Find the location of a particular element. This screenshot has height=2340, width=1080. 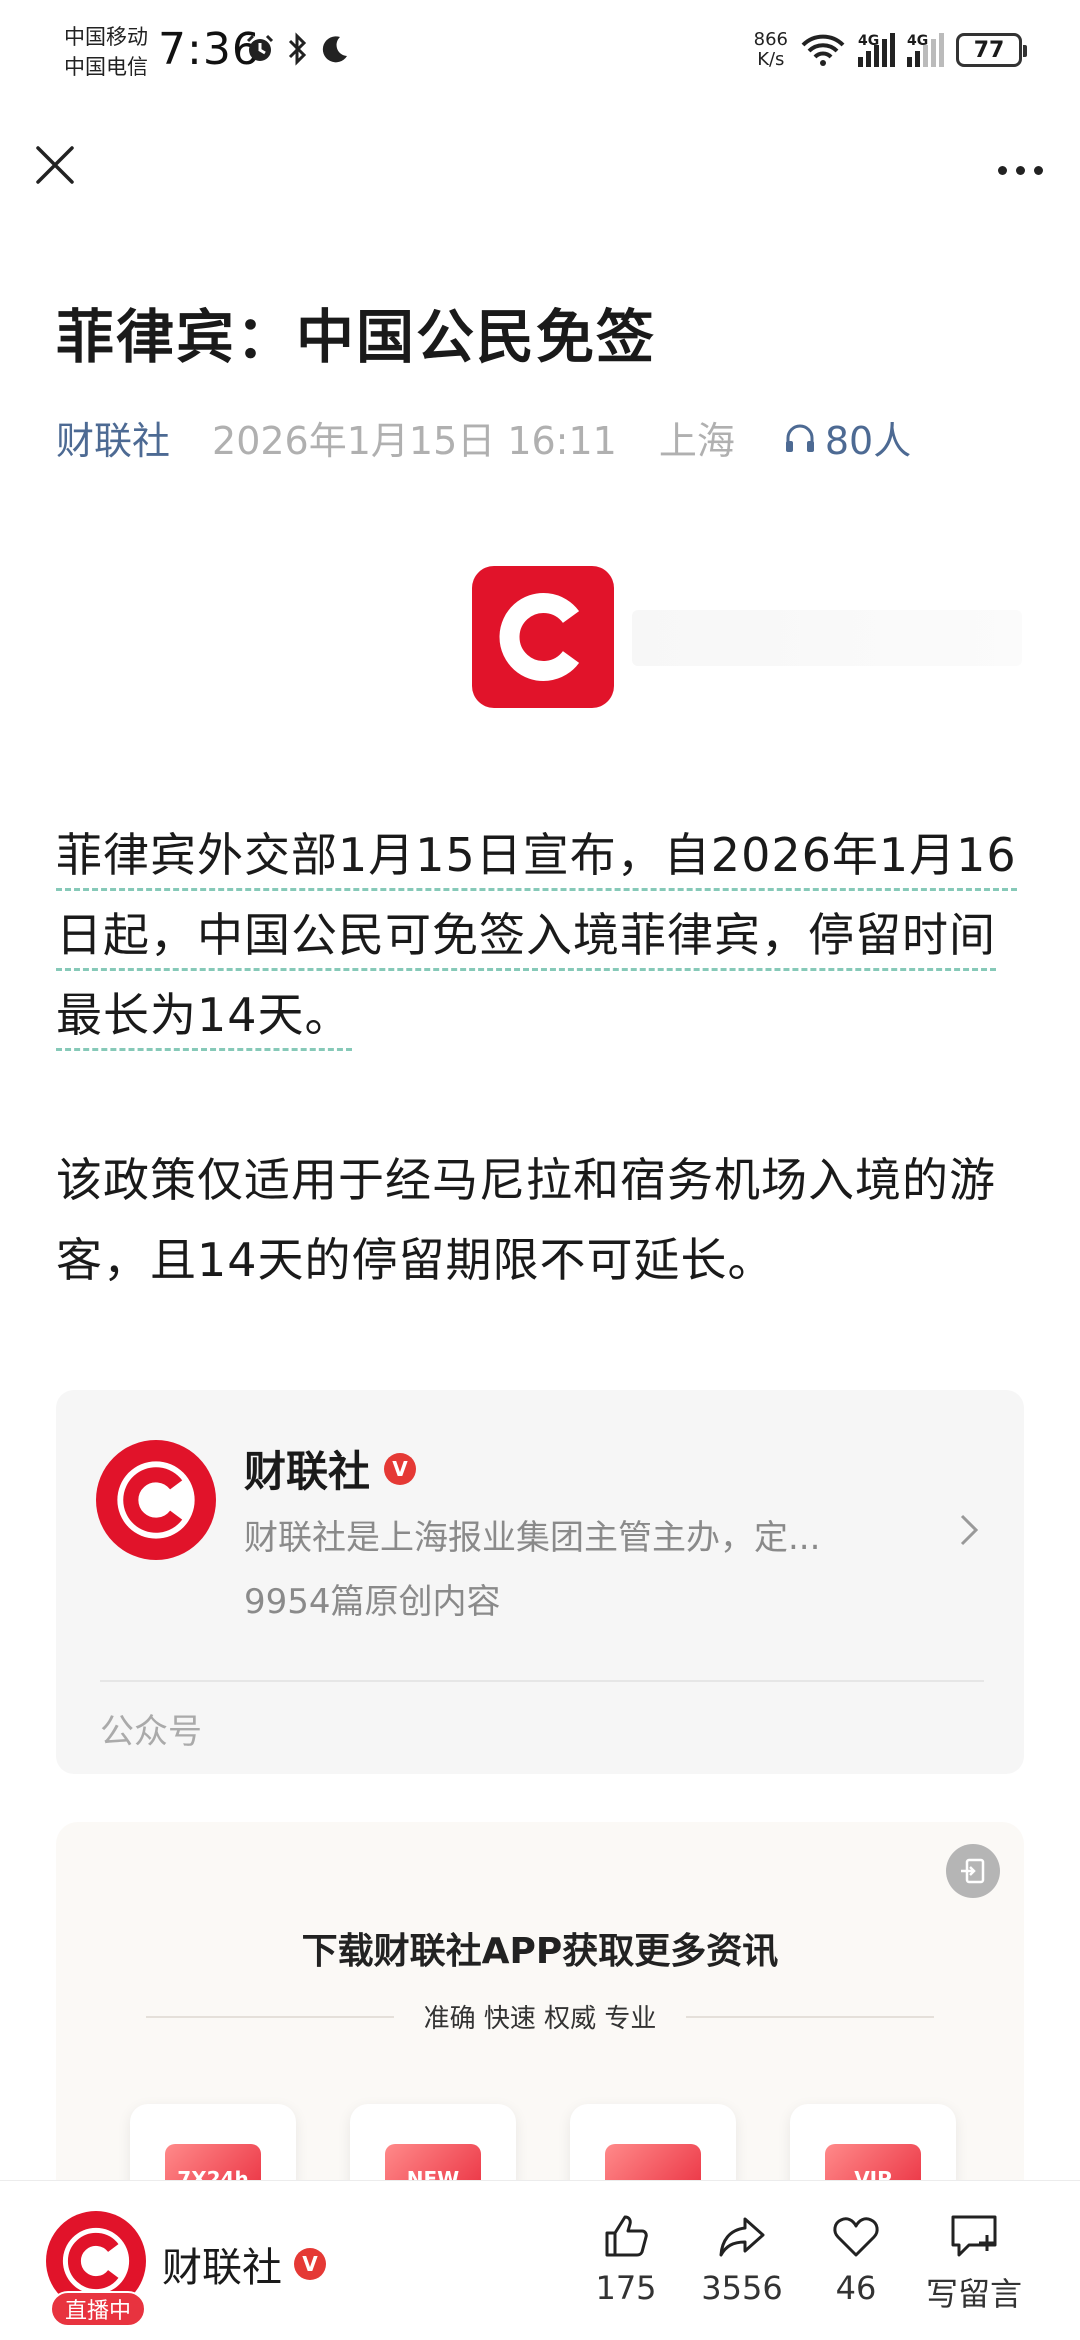

signal-2-icon: 4G is located at coordinates (925, 50).